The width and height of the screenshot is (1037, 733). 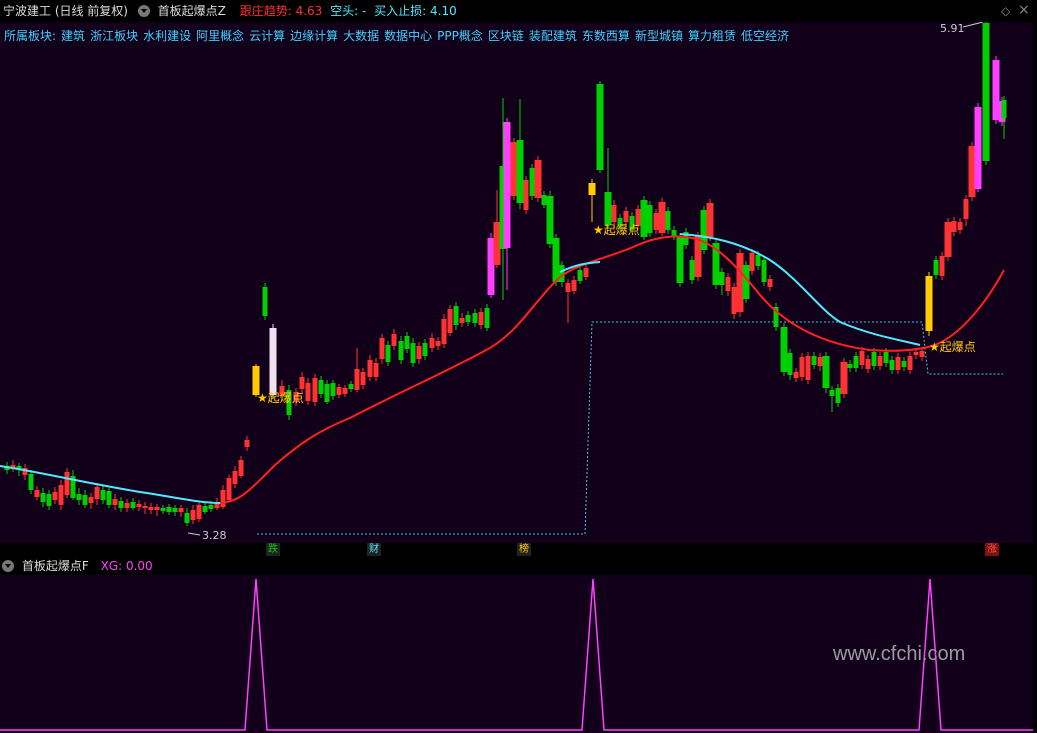 I want to click on sector-item: 建筑, so click(x=73, y=36).